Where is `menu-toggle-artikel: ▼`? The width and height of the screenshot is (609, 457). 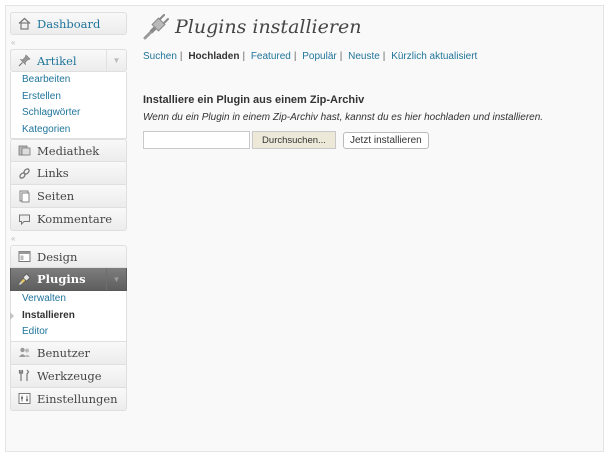 menu-toggle-artikel: ▼ is located at coordinates (116, 60).